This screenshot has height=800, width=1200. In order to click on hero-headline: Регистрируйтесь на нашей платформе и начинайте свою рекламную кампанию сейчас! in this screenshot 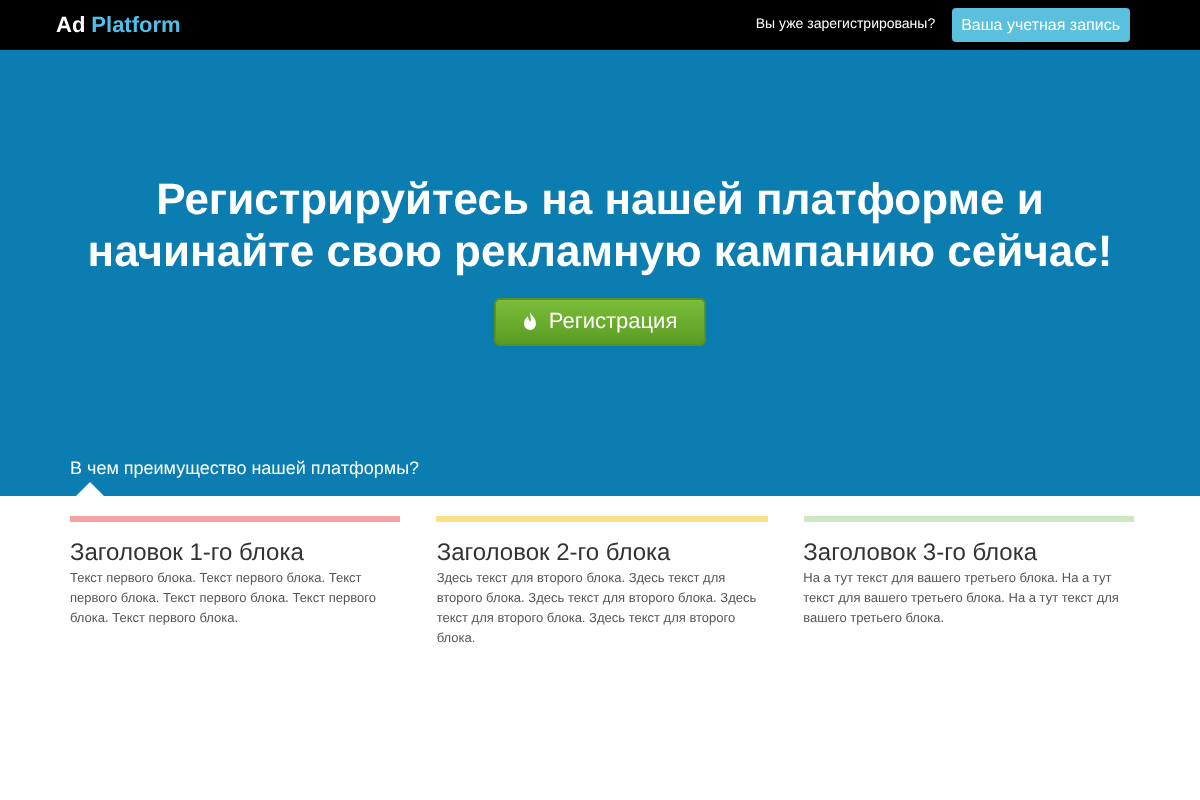, I will do `click(600, 226)`.